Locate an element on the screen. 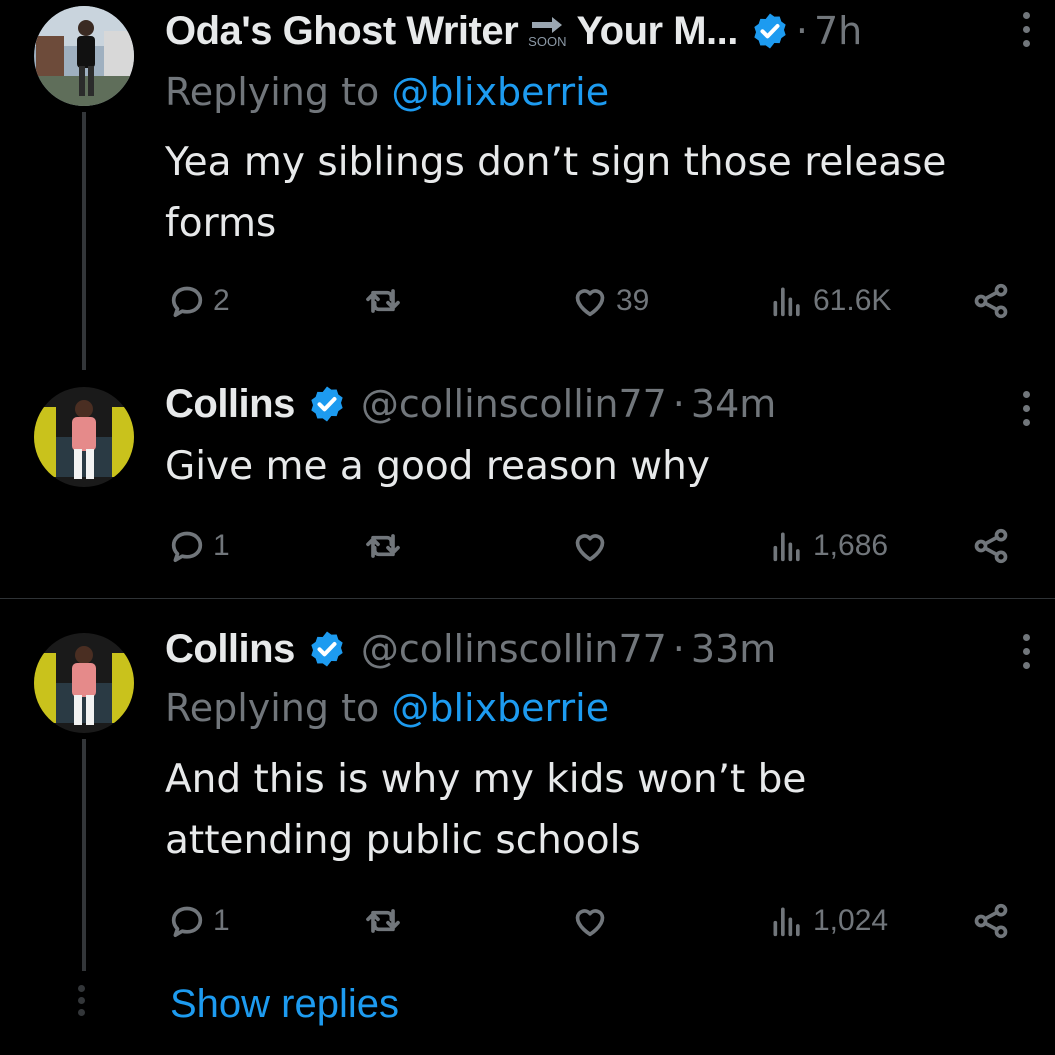  view-count: 1,686 is located at coordinates (851, 545).